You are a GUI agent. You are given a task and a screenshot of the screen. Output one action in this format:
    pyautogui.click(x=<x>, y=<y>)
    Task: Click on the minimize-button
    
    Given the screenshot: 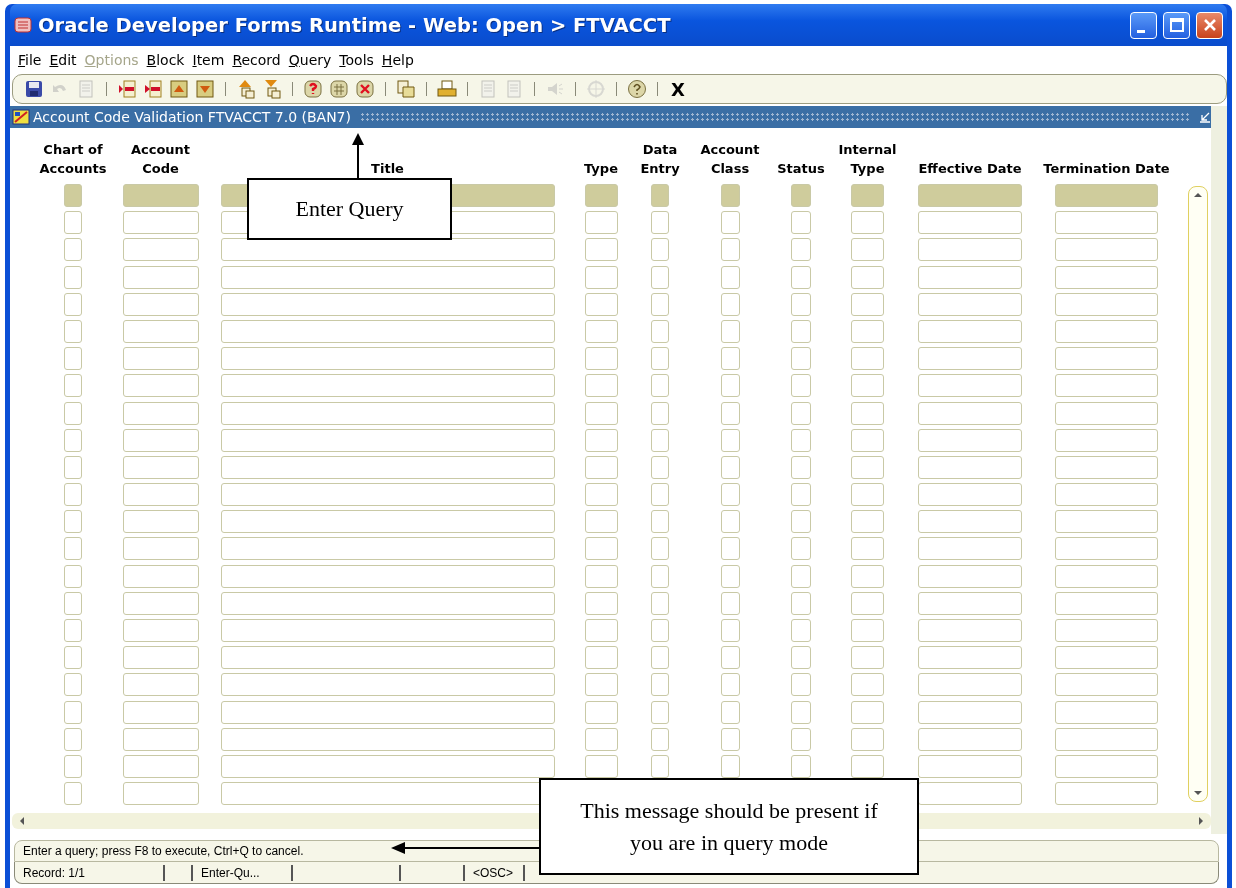 What is the action you would take?
    pyautogui.click(x=1143, y=25)
    